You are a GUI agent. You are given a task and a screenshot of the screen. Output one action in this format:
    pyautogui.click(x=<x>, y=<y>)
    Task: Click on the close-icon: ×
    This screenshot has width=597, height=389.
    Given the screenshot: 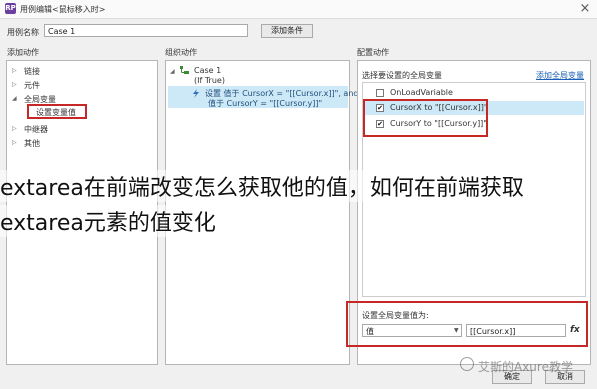 What is the action you would take?
    pyautogui.click(x=585, y=9)
    